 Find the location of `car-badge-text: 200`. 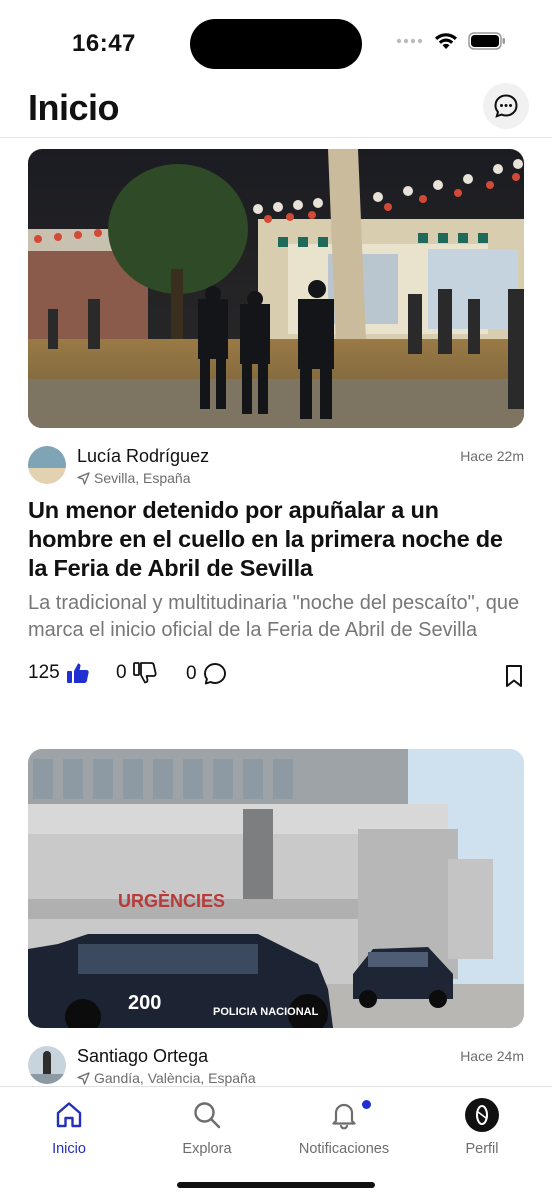

car-badge-text: 200 is located at coordinates (144, 1003).